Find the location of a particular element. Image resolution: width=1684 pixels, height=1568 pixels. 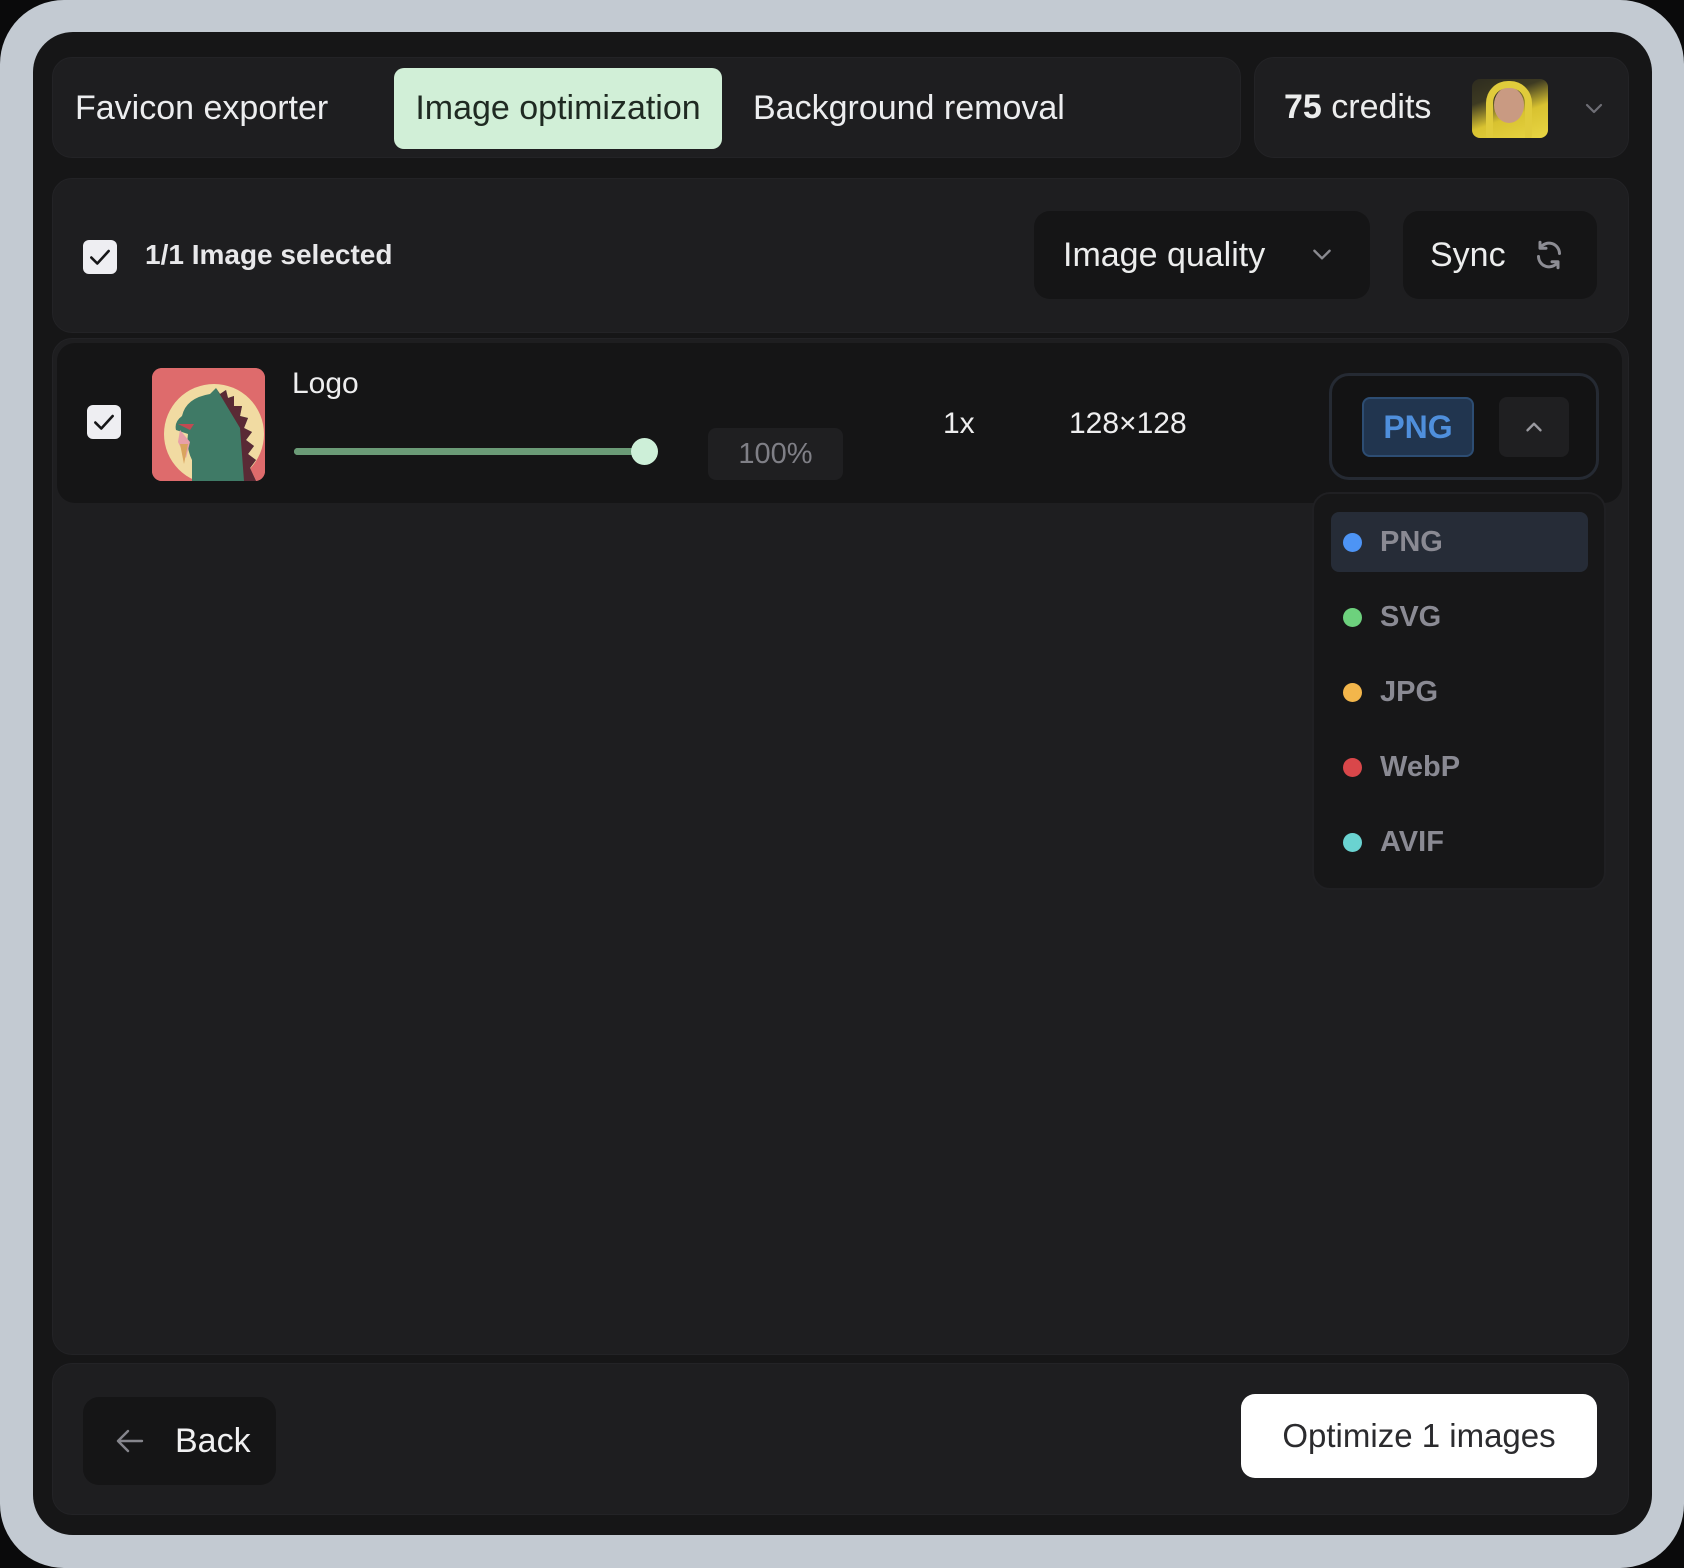

godzilla-logo-image is located at coordinates (208, 424).